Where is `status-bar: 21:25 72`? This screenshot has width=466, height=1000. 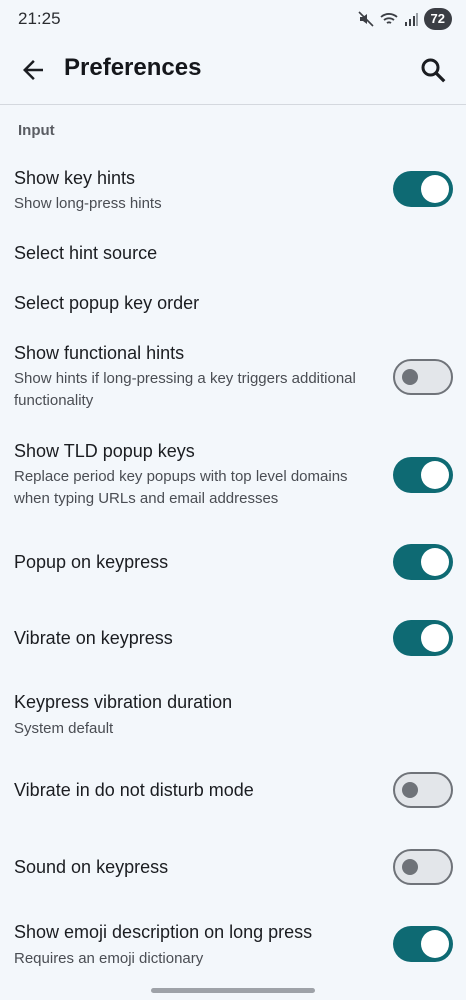 status-bar: 21:25 72 is located at coordinates (233, 20).